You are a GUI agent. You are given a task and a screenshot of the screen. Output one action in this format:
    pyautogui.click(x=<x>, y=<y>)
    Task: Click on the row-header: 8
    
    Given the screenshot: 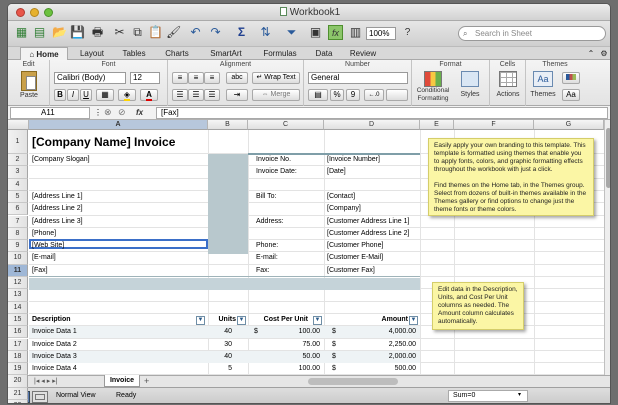 What is the action you would take?
    pyautogui.click(x=18, y=234)
    